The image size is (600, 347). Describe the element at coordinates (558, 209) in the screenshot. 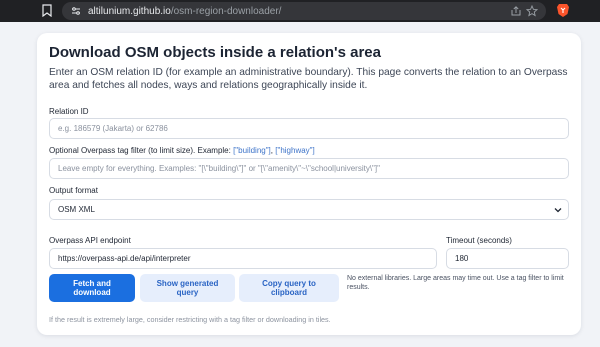

I see `chevron-down-icon` at that location.